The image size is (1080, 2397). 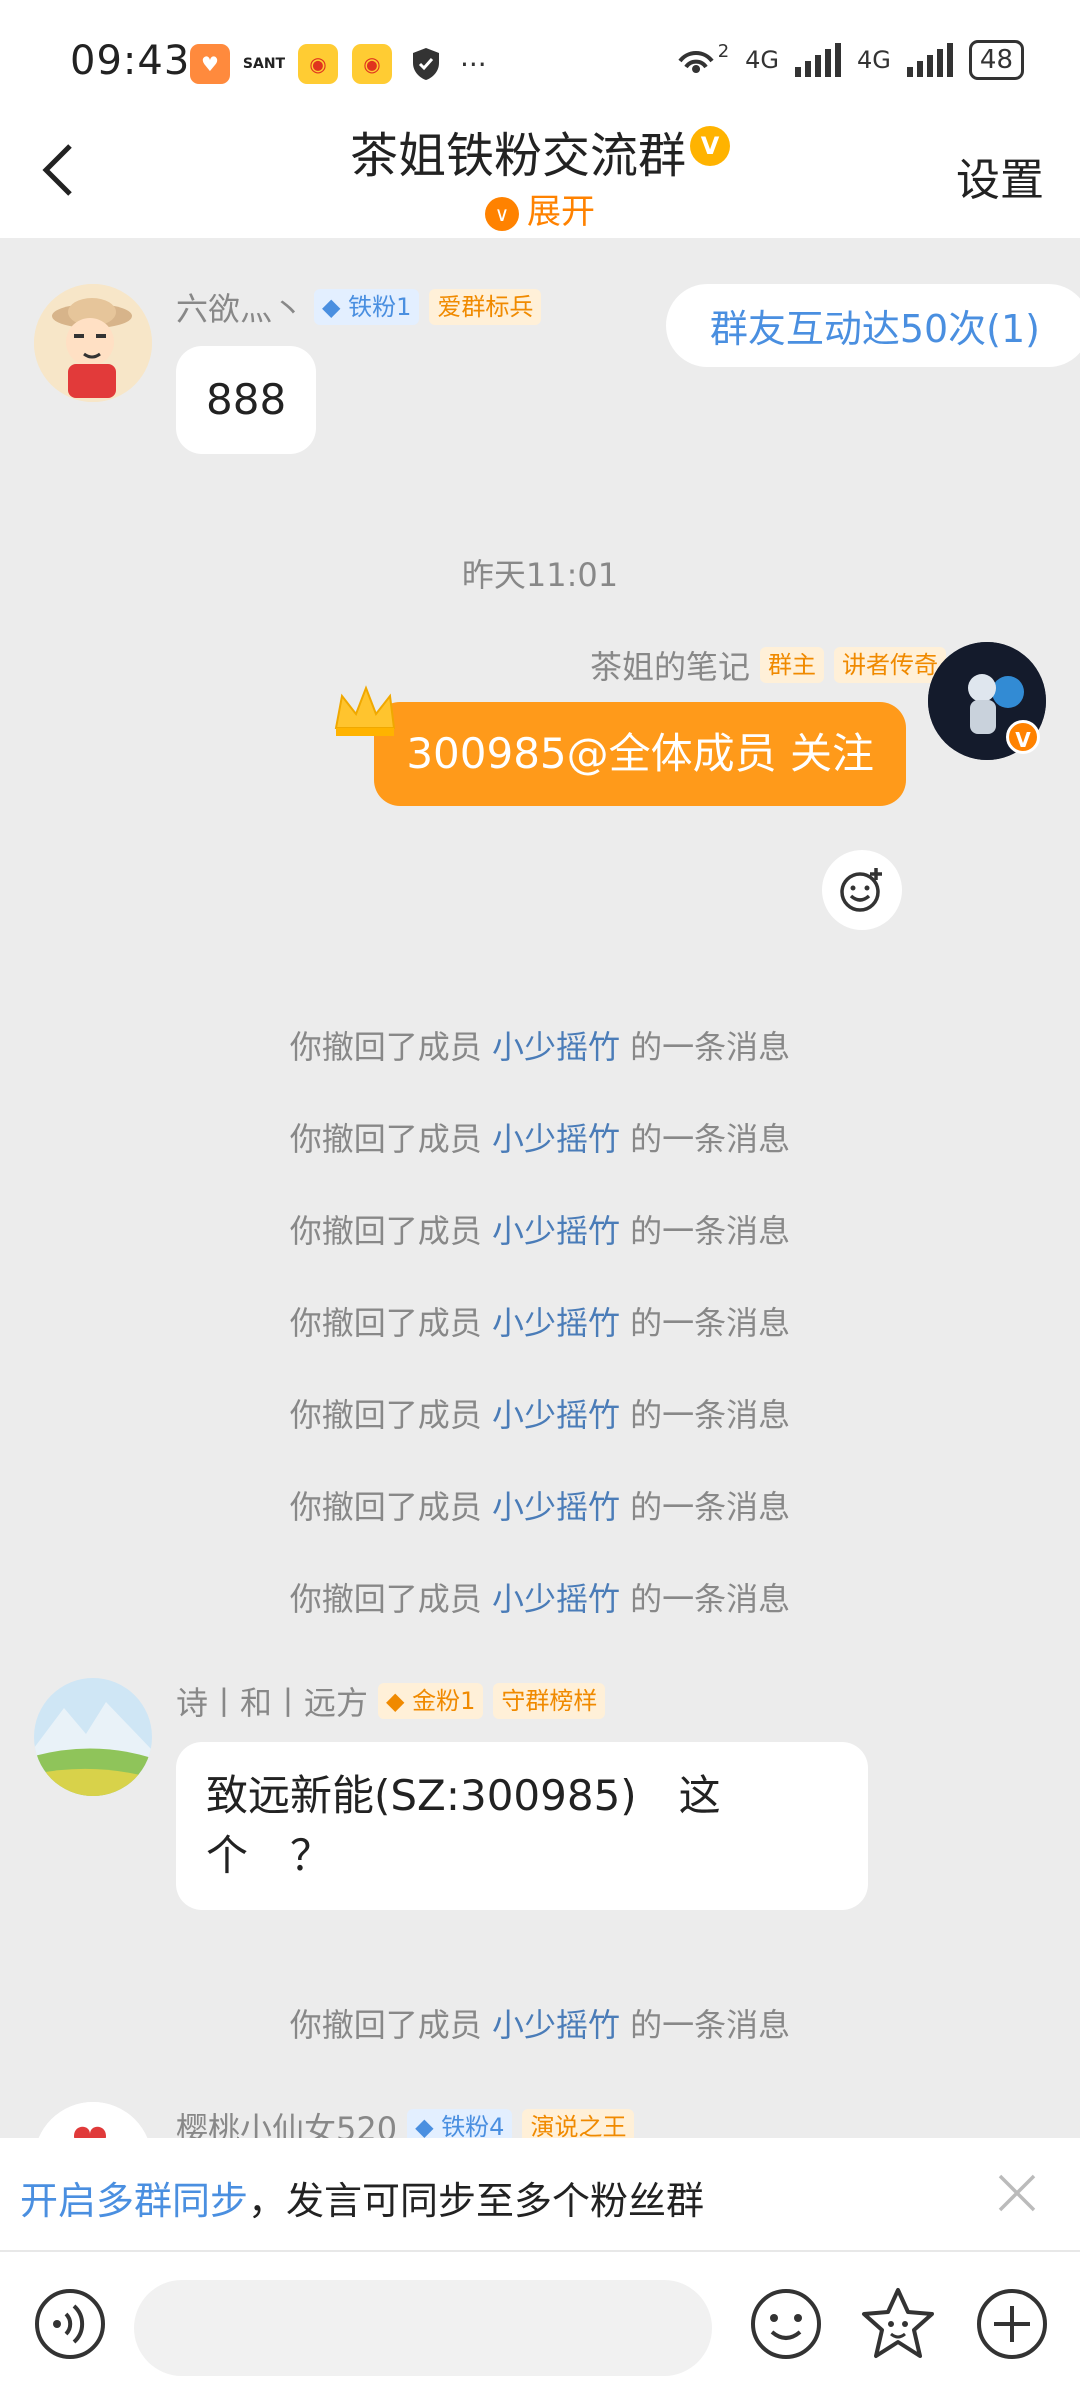 I want to click on voice-icon, so click(x=70, y=2324).